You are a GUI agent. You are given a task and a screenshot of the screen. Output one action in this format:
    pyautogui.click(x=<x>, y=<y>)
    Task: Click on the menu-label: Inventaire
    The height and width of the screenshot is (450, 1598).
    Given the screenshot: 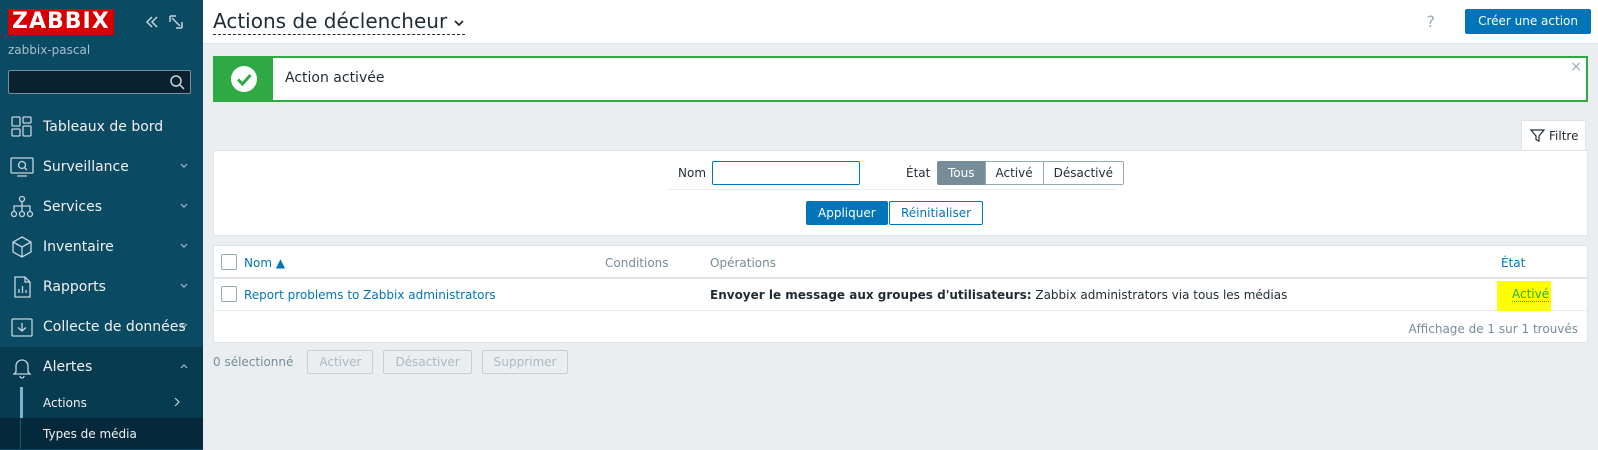 What is the action you would take?
    pyautogui.click(x=78, y=247)
    